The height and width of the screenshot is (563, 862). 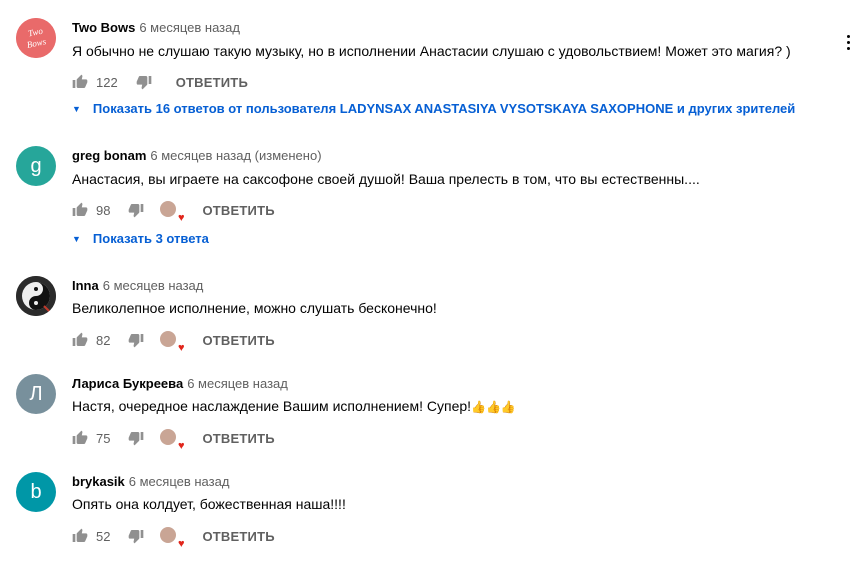 I want to click on like-count: 82, so click(x=103, y=340).